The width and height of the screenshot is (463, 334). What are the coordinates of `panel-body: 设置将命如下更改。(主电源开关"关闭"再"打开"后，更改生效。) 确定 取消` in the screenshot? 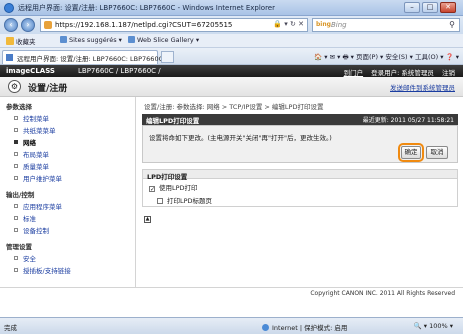 It's located at (300, 144).